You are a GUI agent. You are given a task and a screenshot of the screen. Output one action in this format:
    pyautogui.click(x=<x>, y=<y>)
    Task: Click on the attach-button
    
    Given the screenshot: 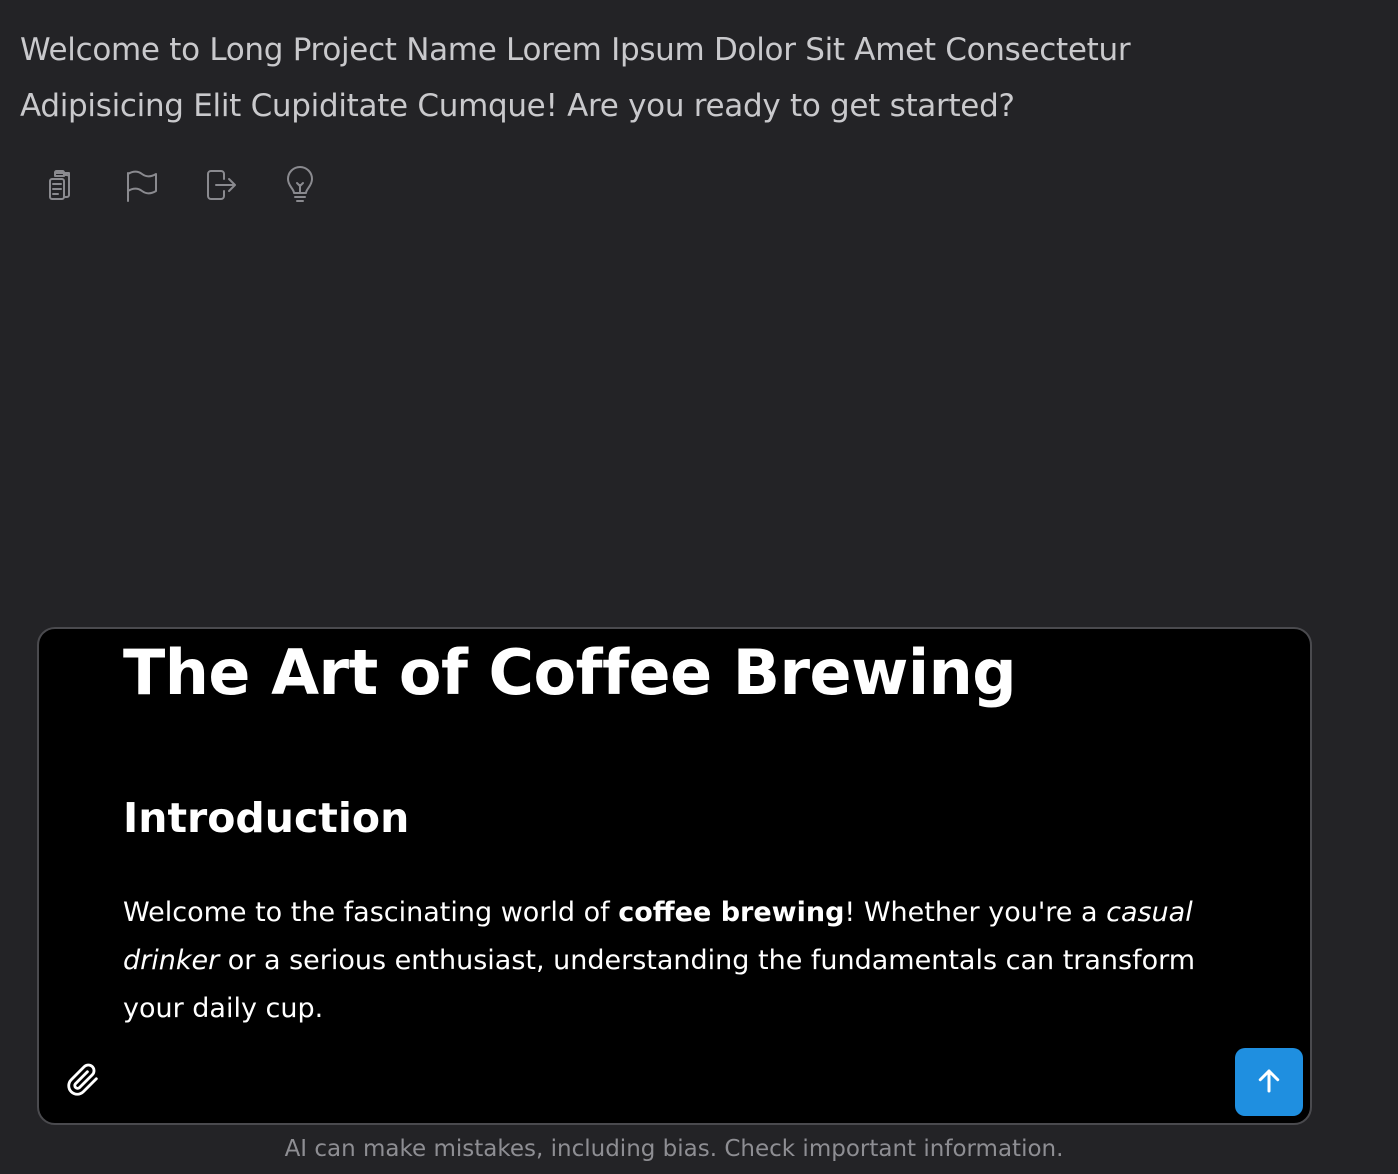 What is the action you would take?
    pyautogui.click(x=83, y=1081)
    